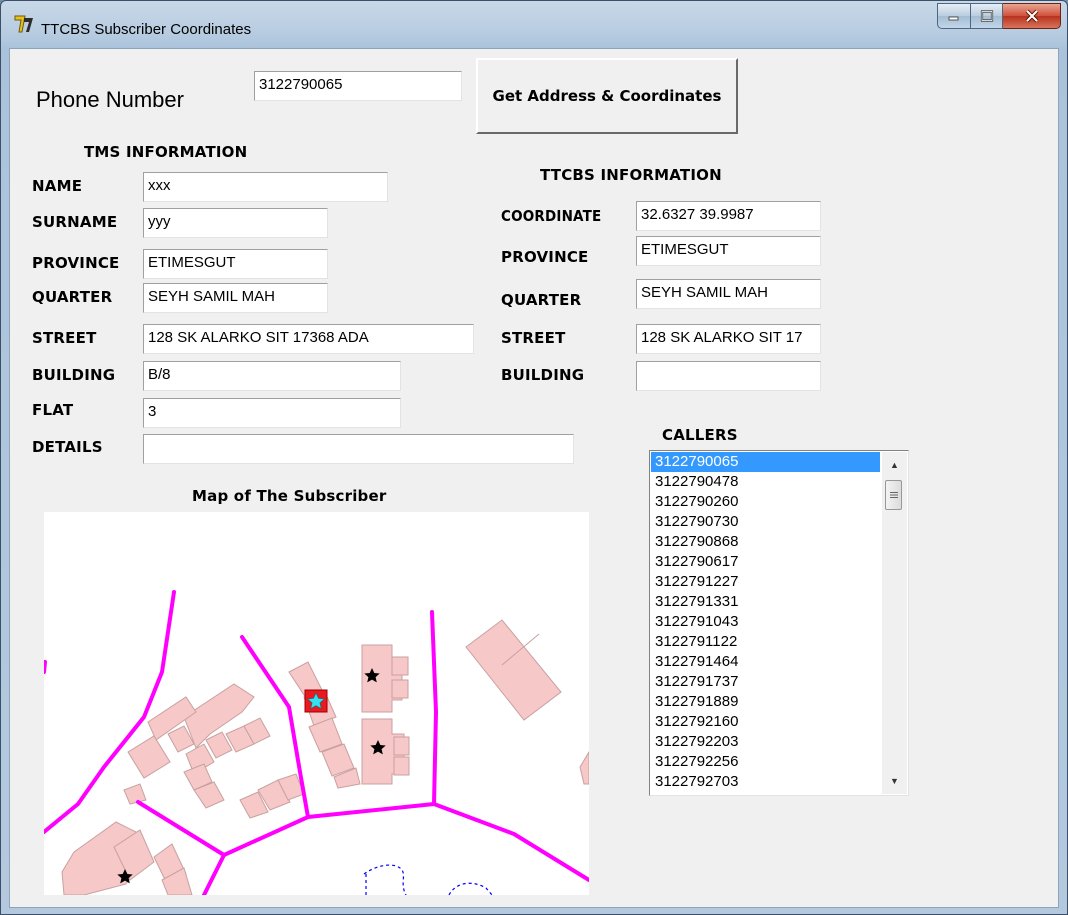 Image resolution: width=1068 pixels, height=915 pixels. Describe the element at coordinates (545, 257) in the screenshot. I see `ttcbs-province-label: PROVINCE` at that location.